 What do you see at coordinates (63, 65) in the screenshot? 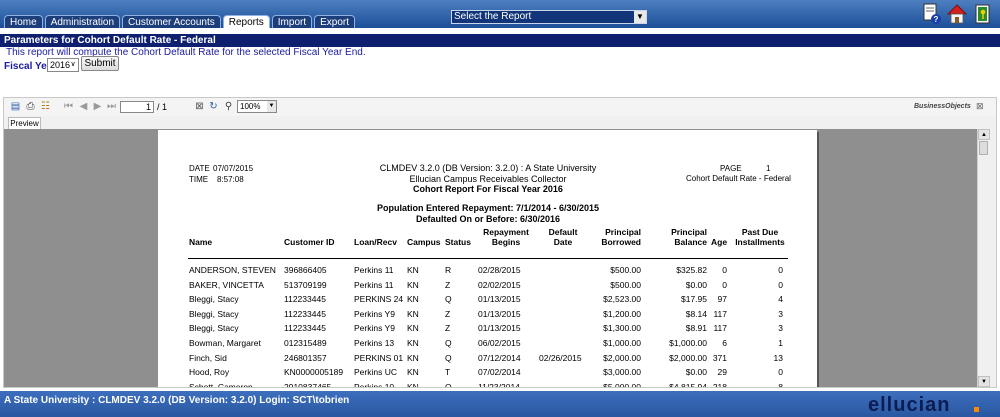
I see `fiscal-year-select: 2016 ∨` at bounding box center [63, 65].